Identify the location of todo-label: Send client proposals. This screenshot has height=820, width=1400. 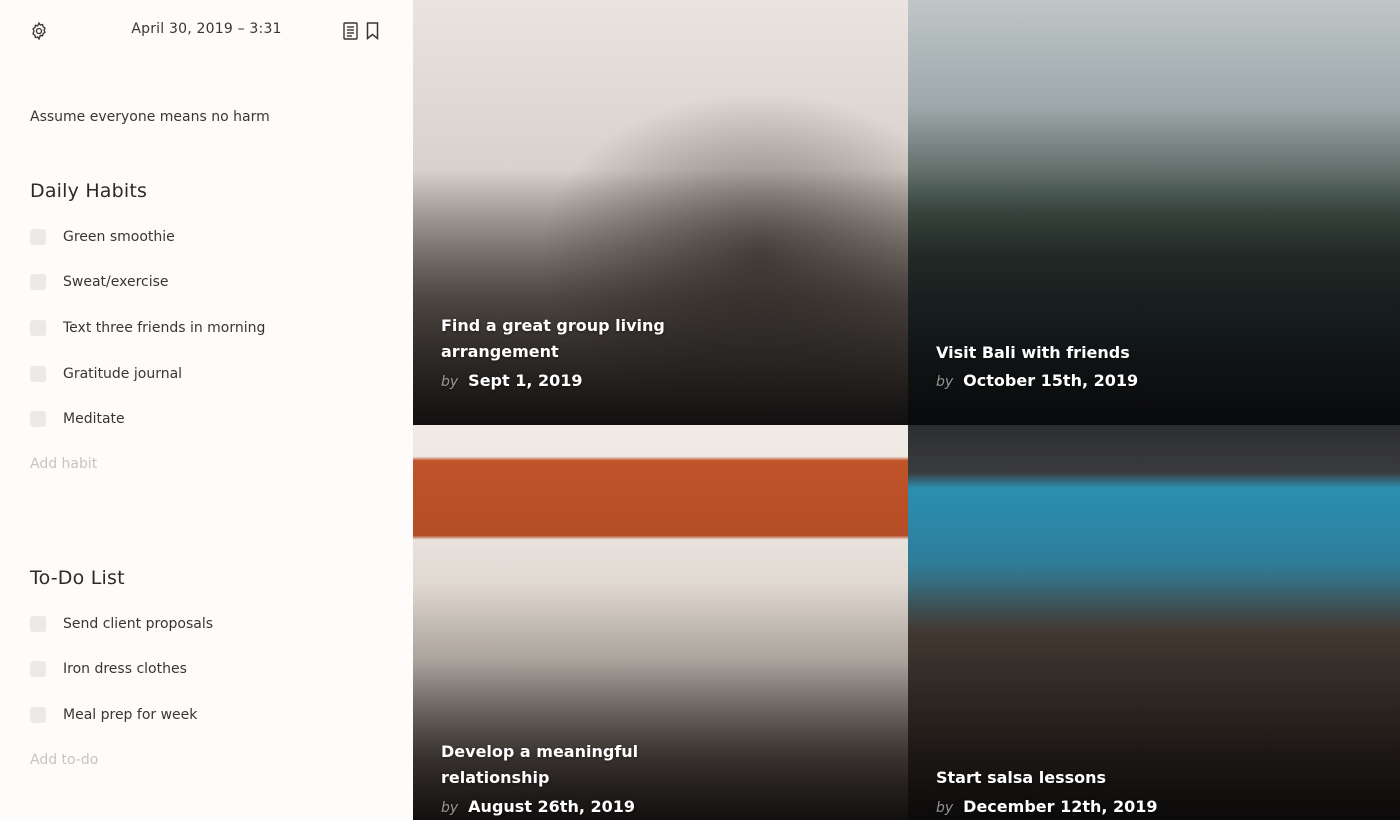
(138, 623).